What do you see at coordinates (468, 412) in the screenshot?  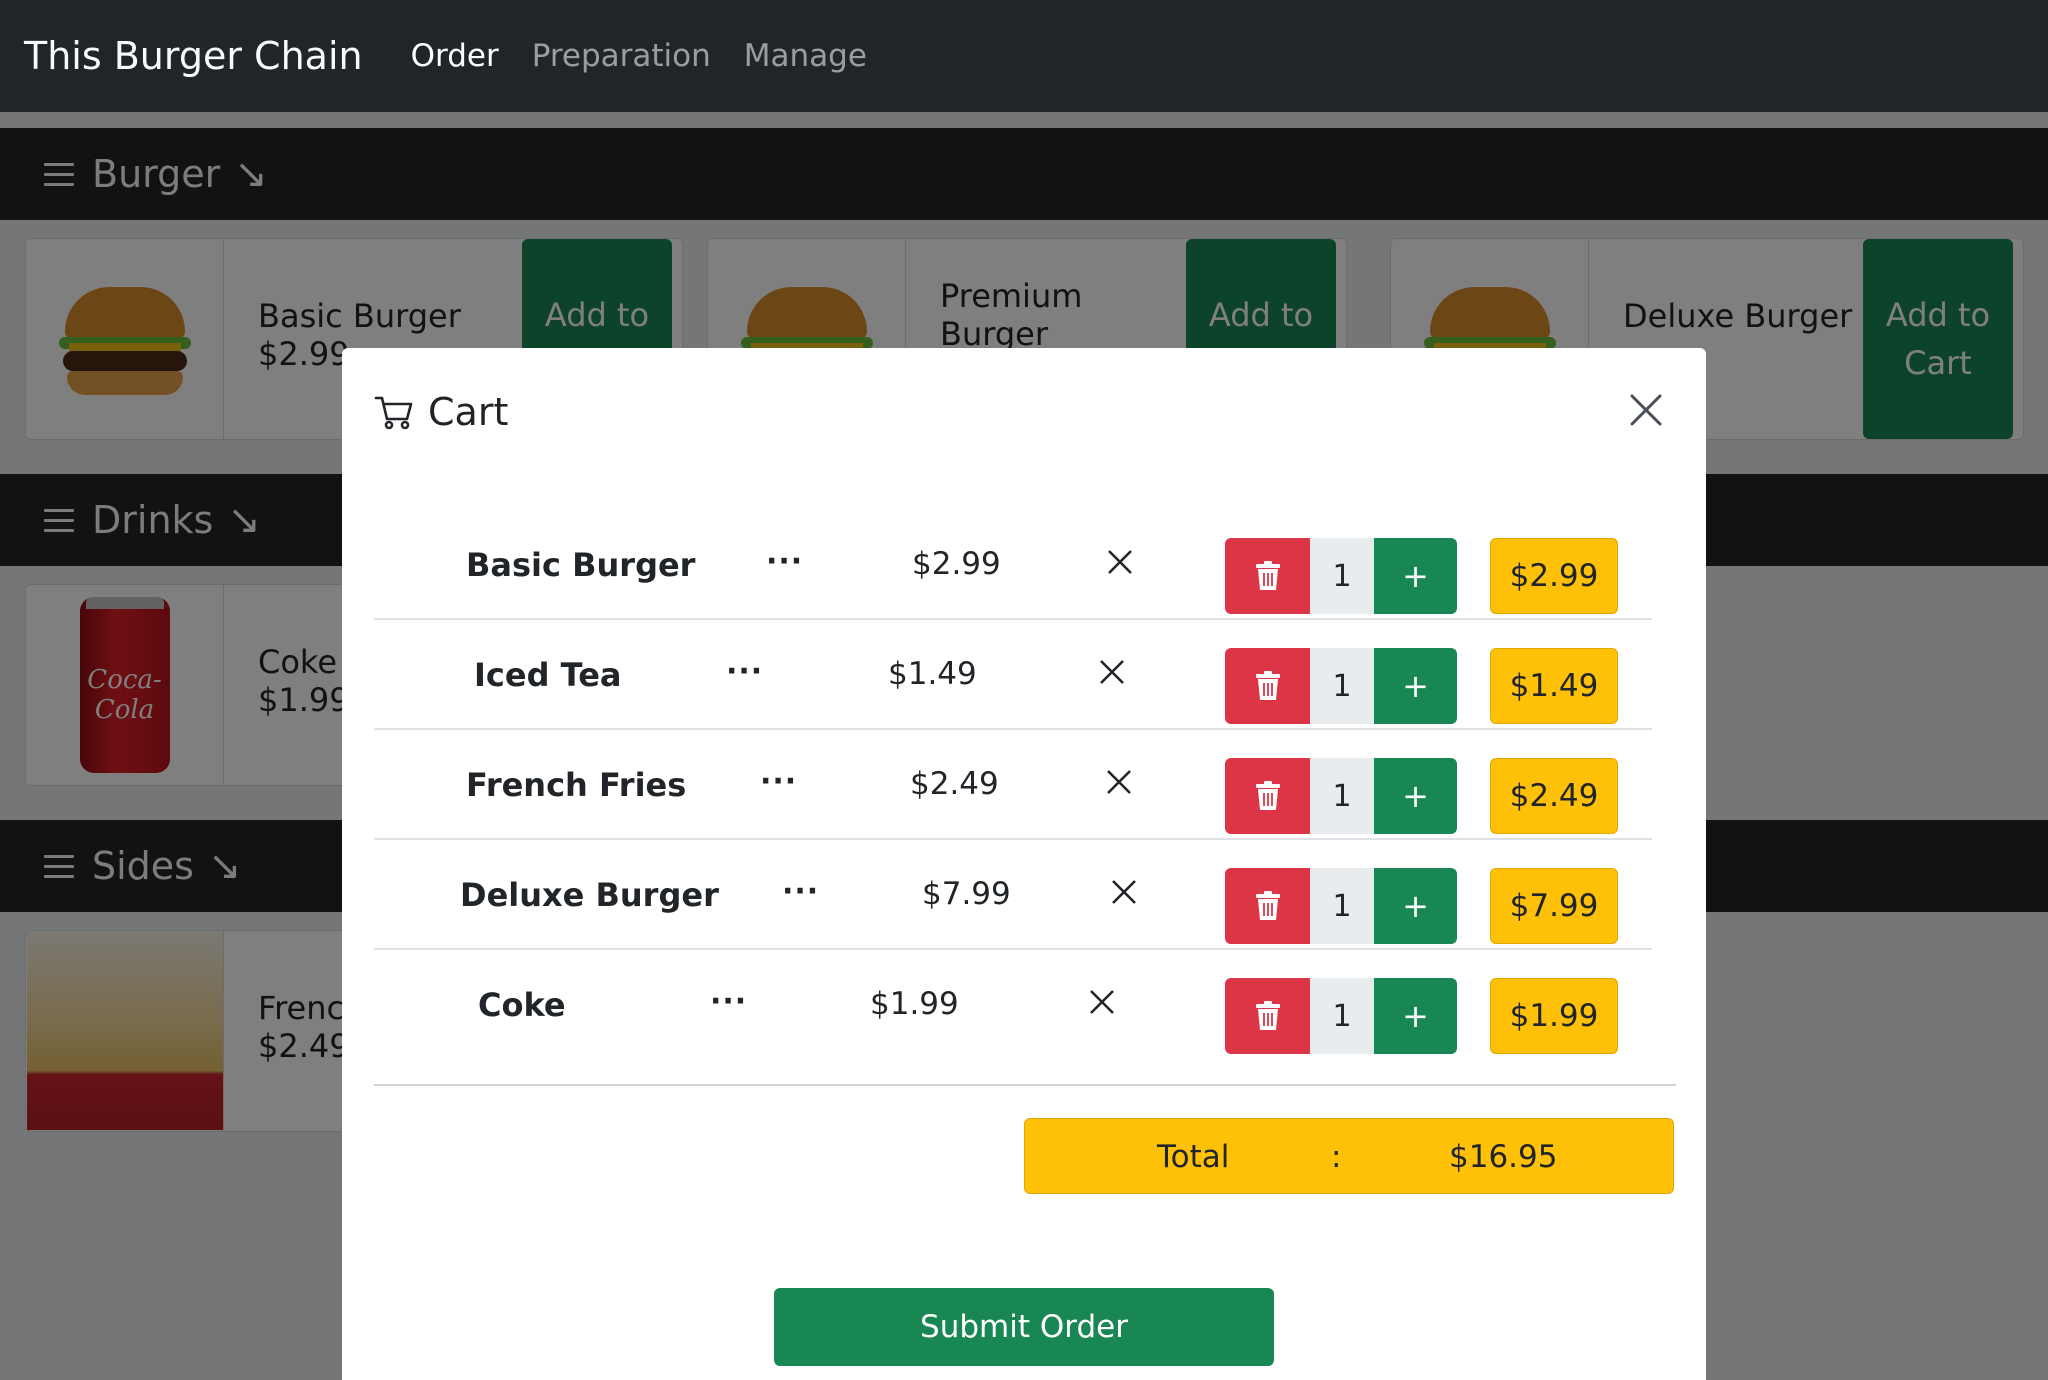 I see `modal-title: Cart` at bounding box center [468, 412].